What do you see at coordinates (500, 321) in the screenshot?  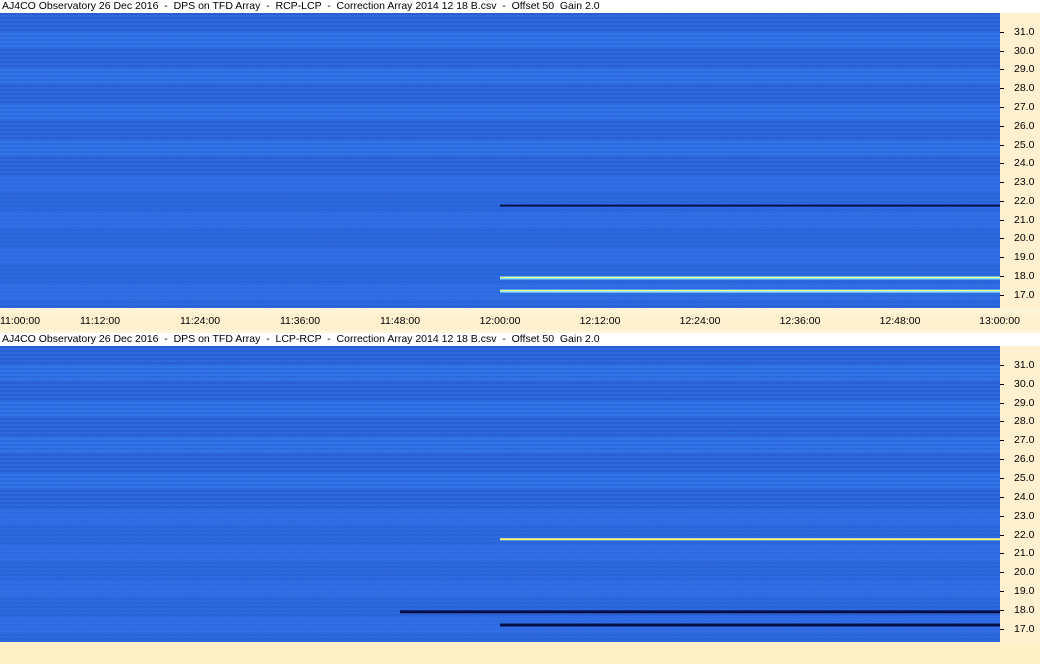 I see `x-tick-label: 12:00:00` at bounding box center [500, 321].